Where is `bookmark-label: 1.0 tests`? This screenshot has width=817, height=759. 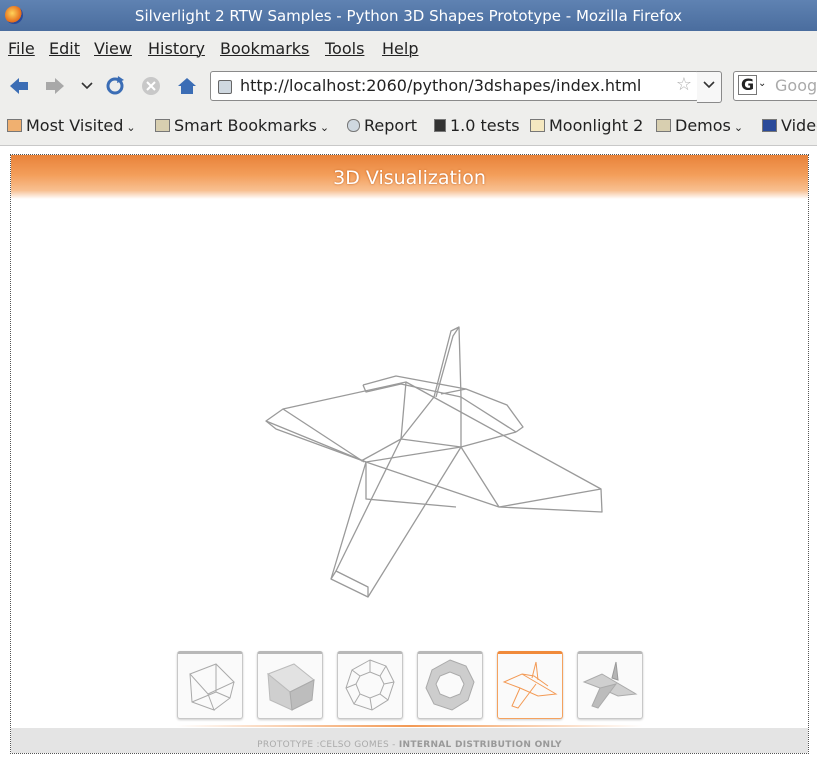 bookmark-label: 1.0 tests is located at coordinates (485, 125).